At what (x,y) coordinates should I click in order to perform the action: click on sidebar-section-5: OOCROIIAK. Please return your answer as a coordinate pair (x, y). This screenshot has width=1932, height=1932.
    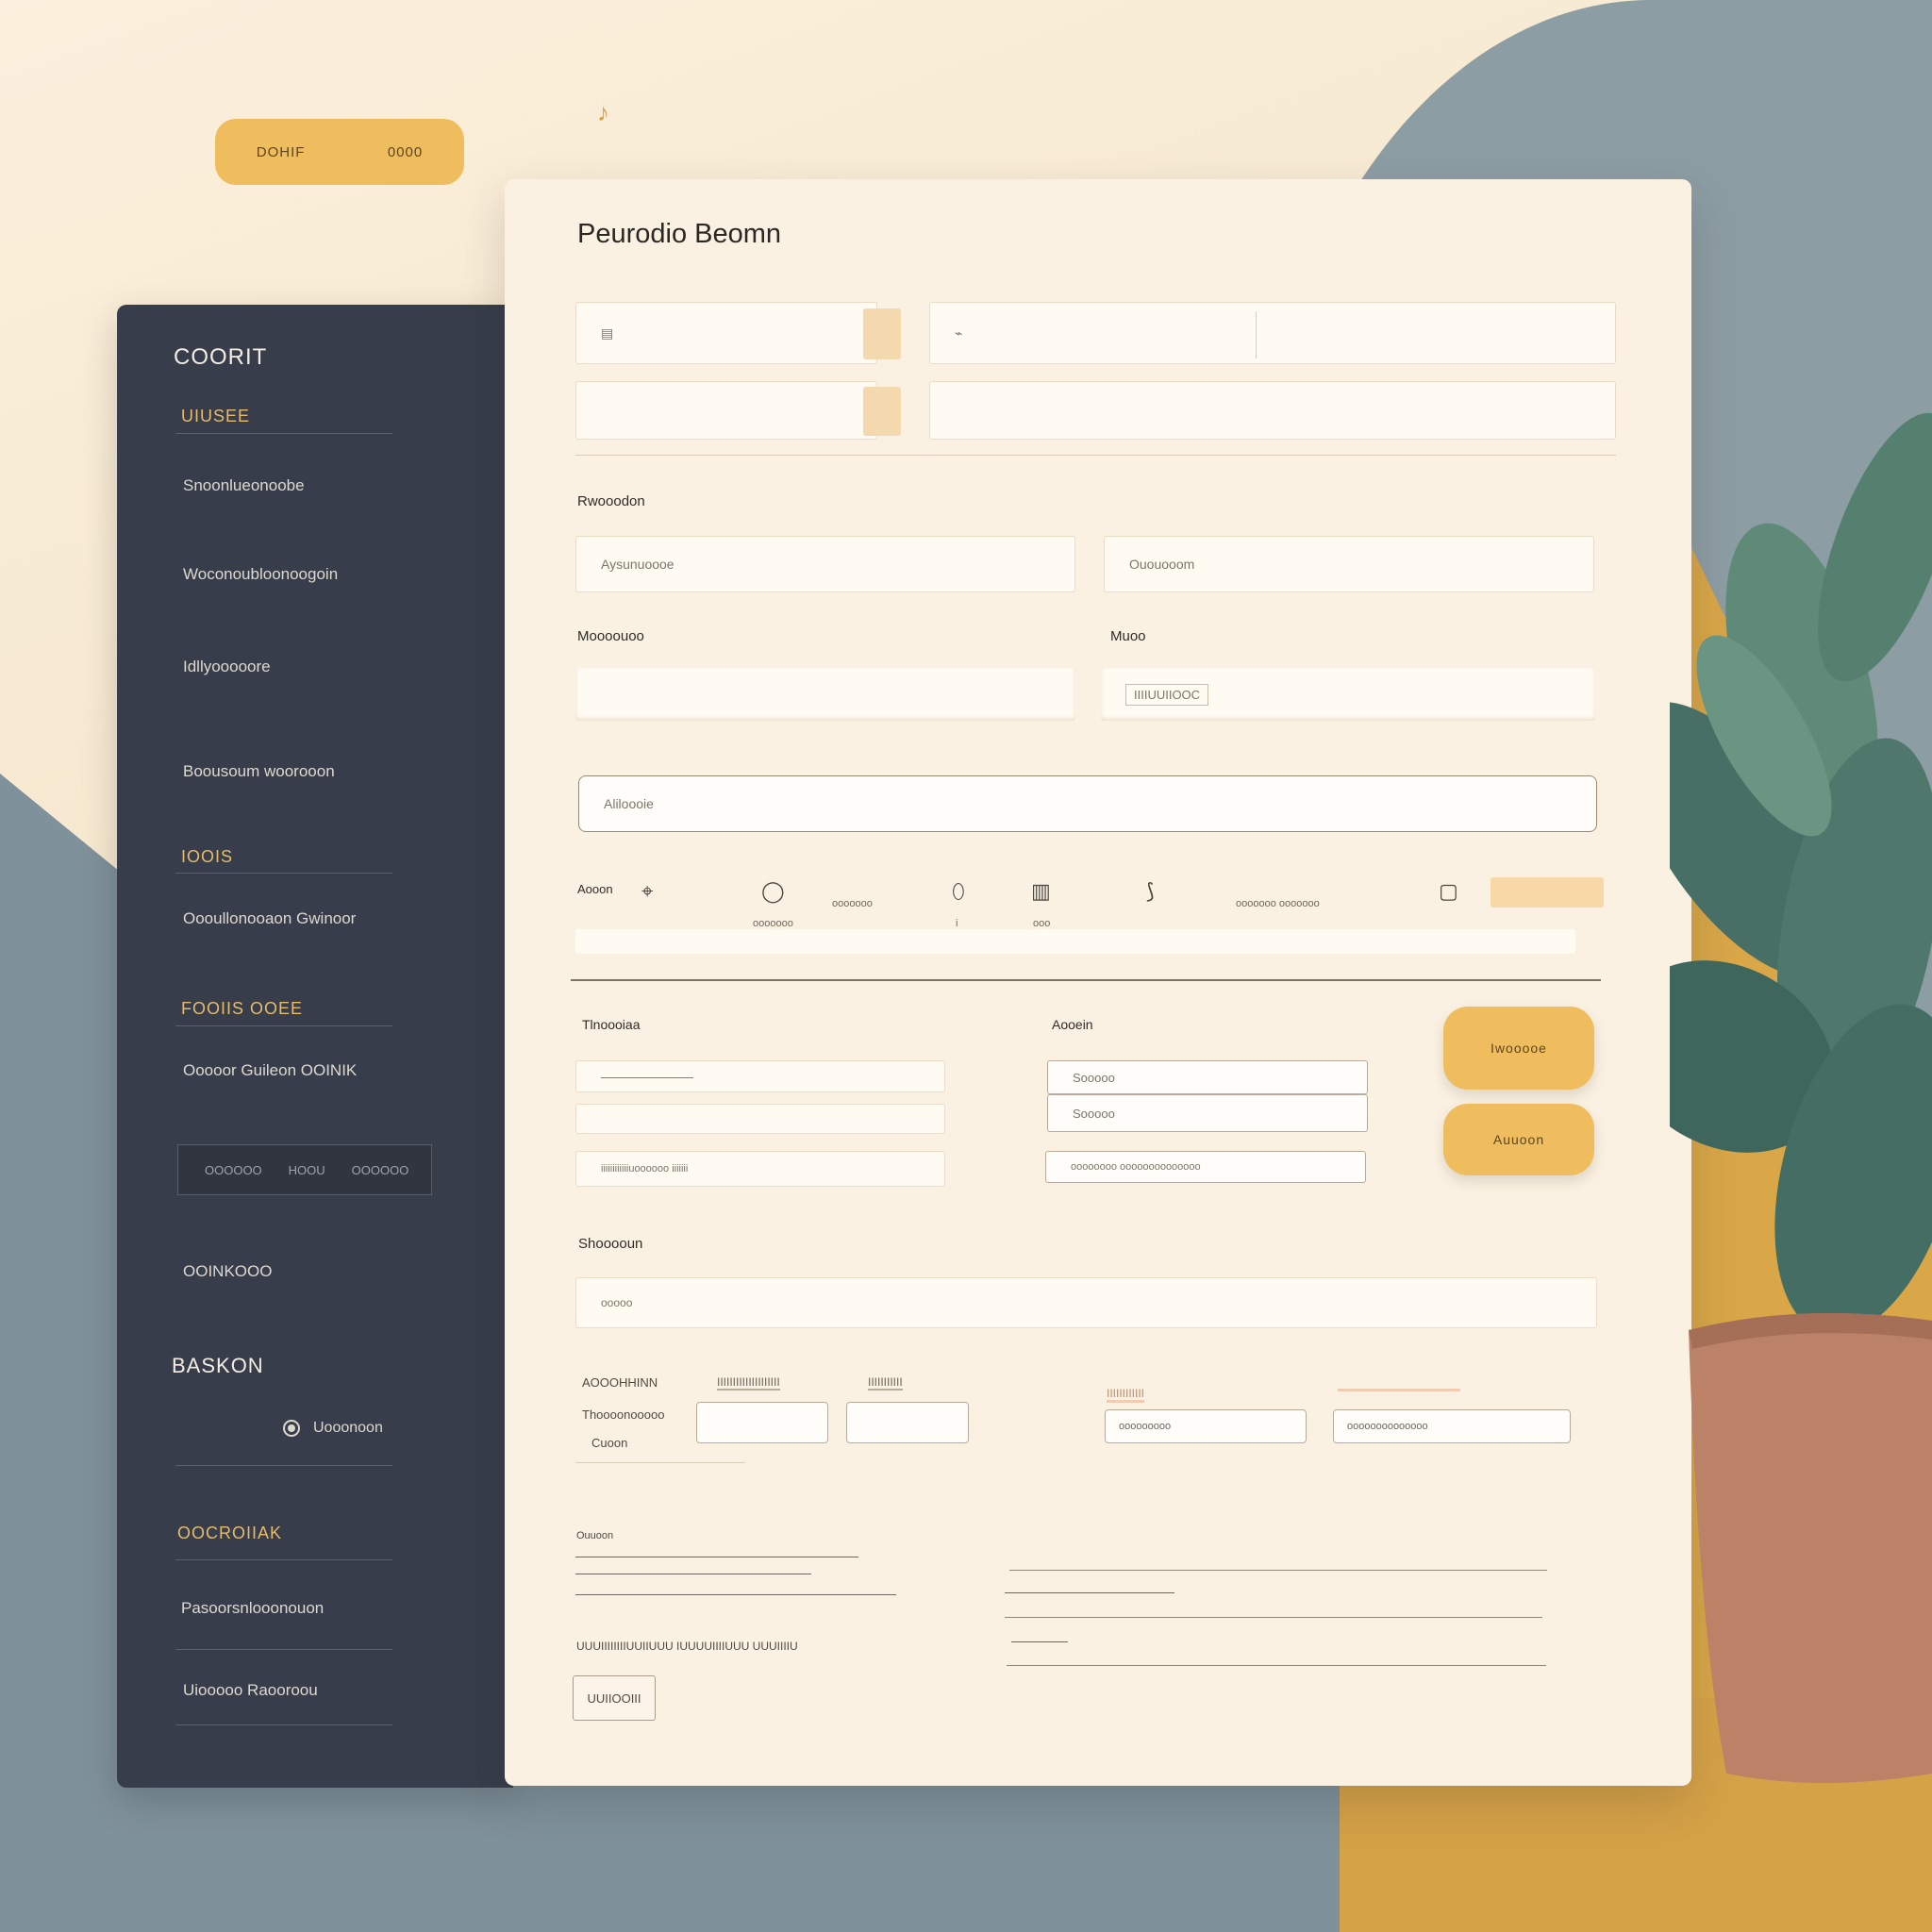
    Looking at the image, I should click on (230, 1533).